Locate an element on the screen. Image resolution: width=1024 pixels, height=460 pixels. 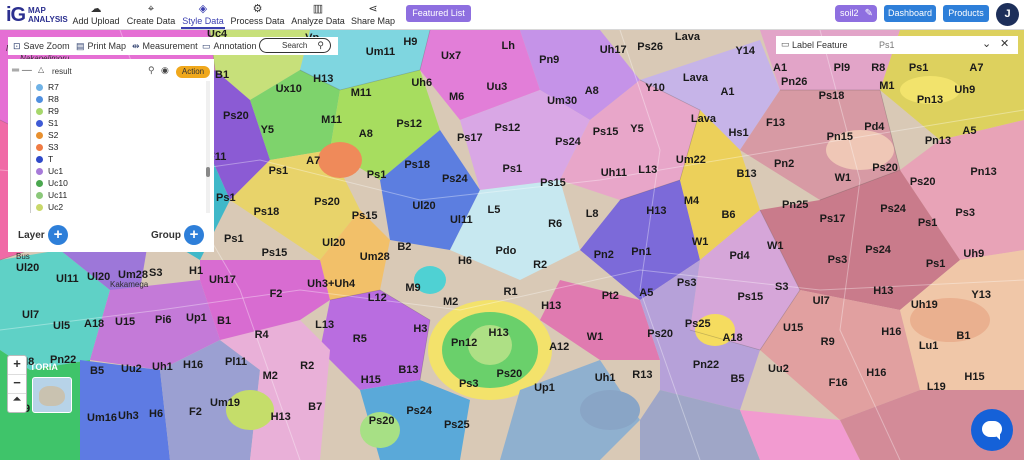
legend-item: Uc2 is located at coordinates (116, 207).